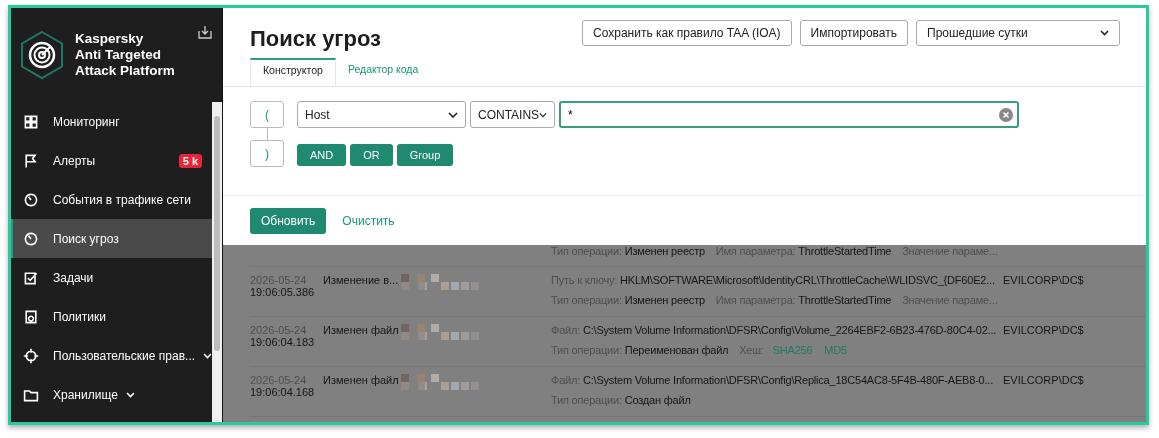 Image resolution: width=1159 pixels, height=438 pixels. I want to click on nav-item: Задачи, so click(112, 277).